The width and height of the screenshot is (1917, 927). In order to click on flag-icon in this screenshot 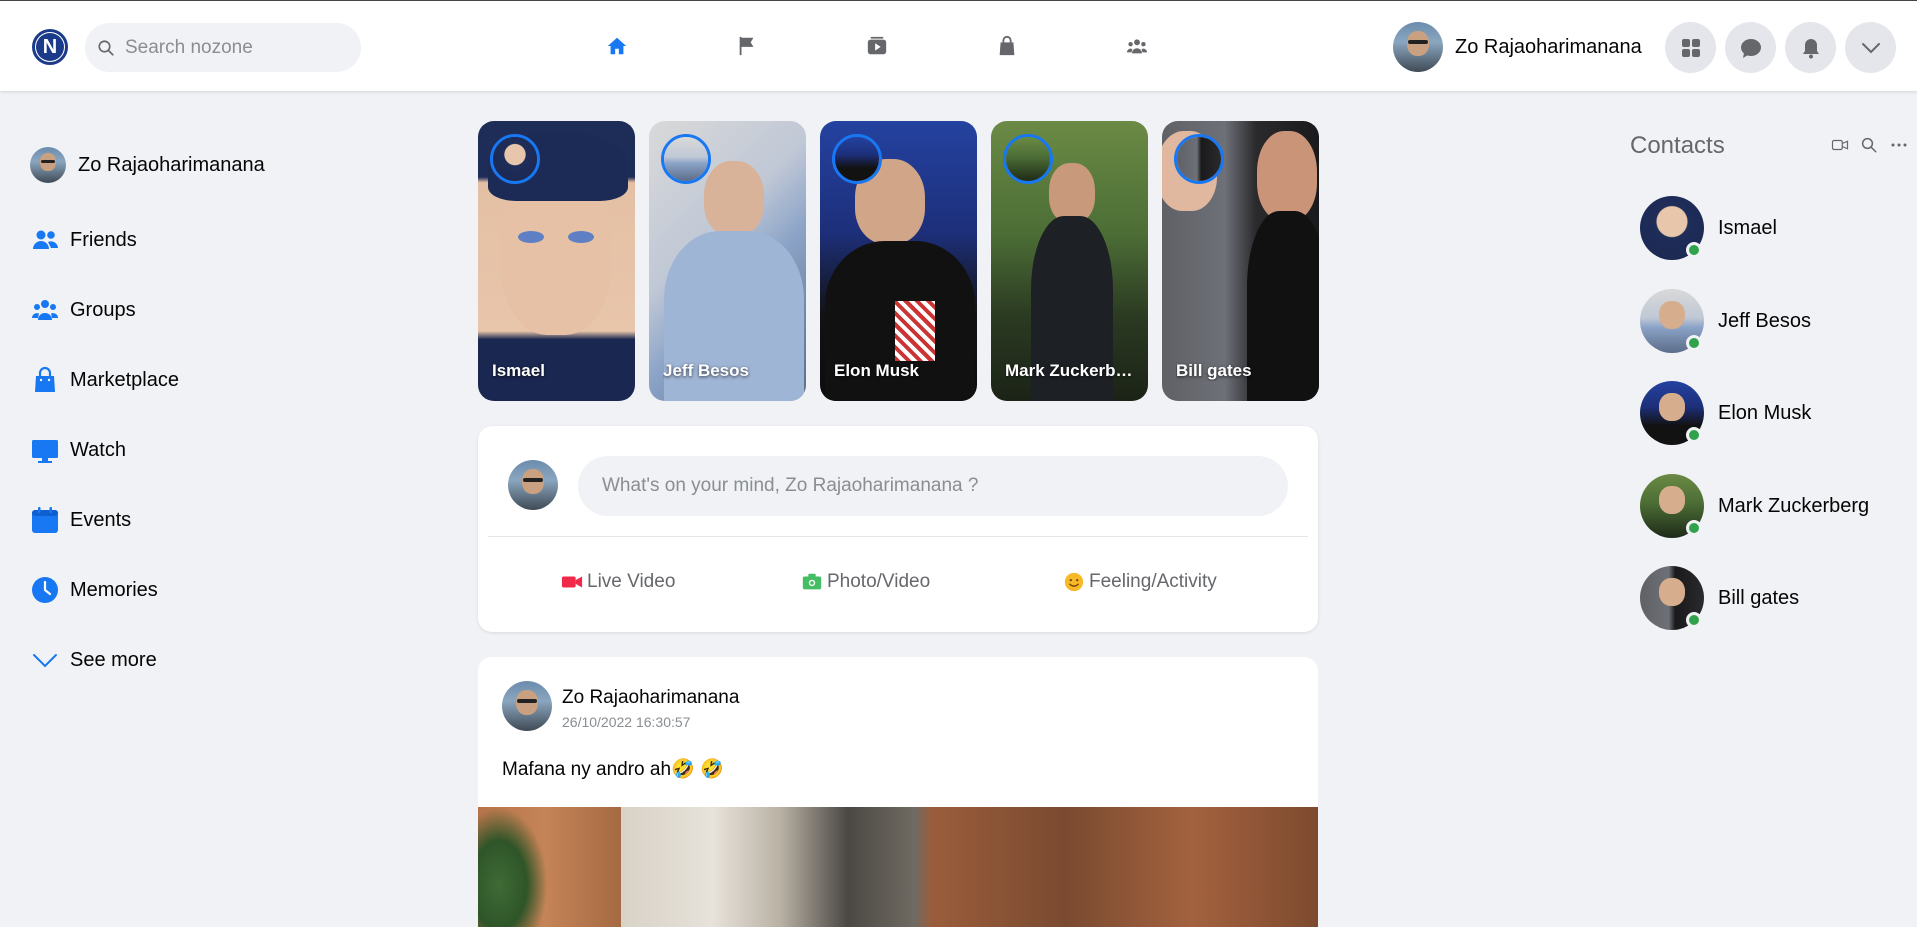, I will do `click(746, 46)`.